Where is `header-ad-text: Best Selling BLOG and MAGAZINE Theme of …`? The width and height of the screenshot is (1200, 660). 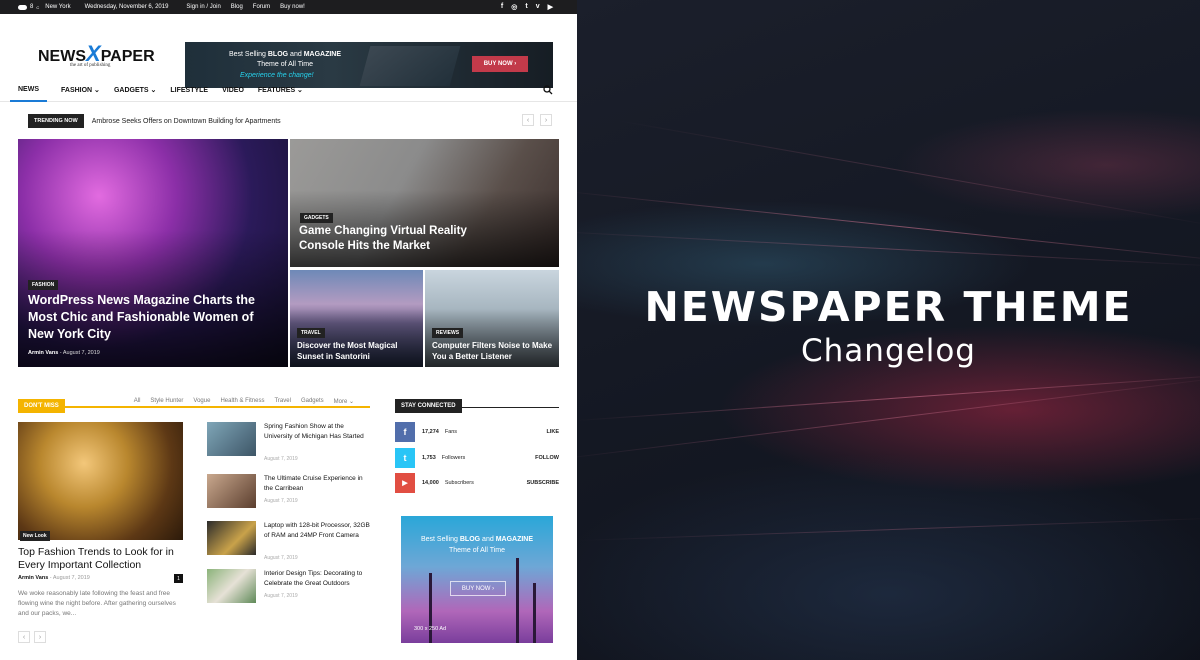 header-ad-text: Best Selling BLOG and MAGAZINE Theme of … is located at coordinates (285, 59).